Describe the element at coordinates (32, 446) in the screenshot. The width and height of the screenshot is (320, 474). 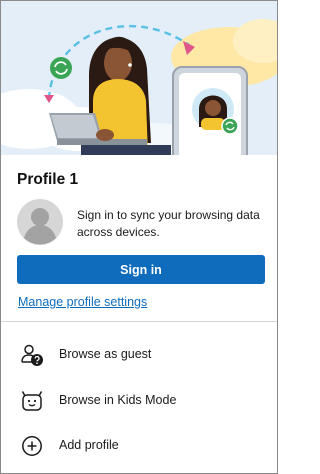
I see `add-profile-icon` at that location.